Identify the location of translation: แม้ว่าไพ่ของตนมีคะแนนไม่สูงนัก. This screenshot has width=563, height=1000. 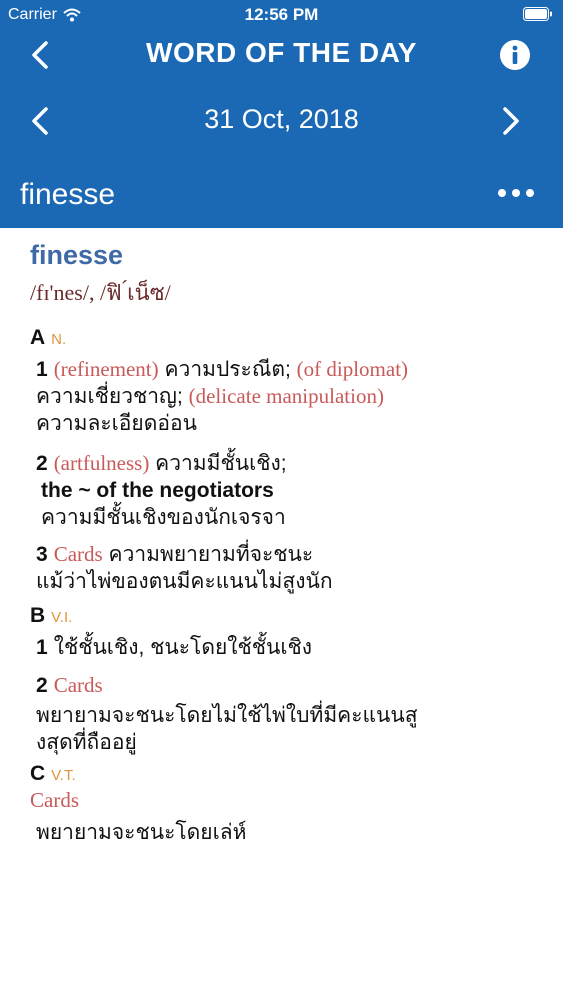
(184, 581).